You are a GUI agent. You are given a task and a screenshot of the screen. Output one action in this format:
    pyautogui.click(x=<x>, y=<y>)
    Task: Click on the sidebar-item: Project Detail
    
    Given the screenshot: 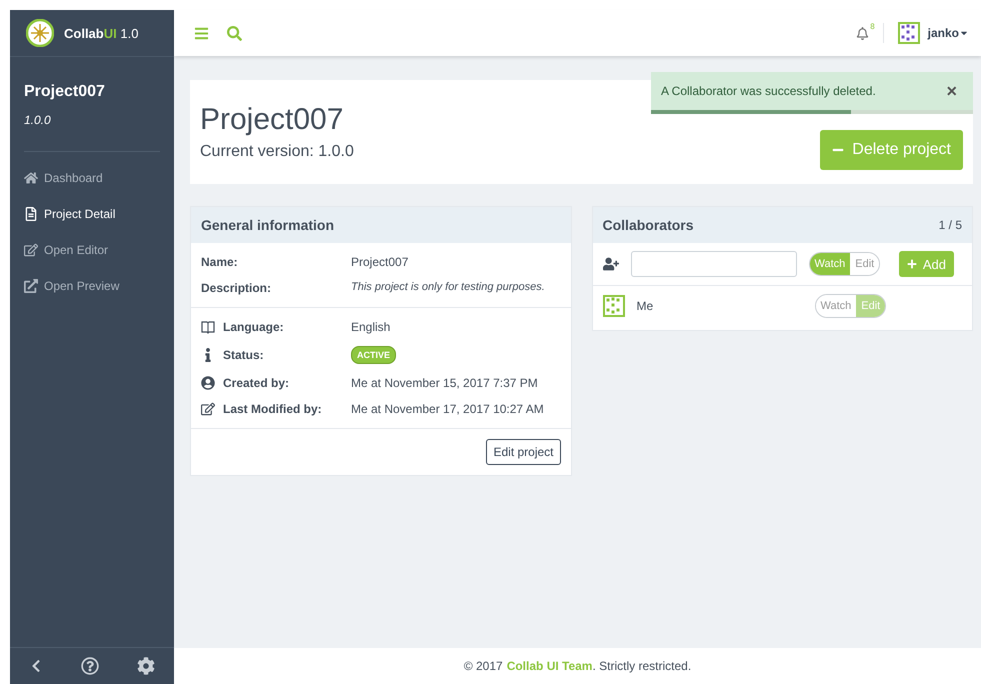 What is the action you would take?
    pyautogui.click(x=92, y=214)
    